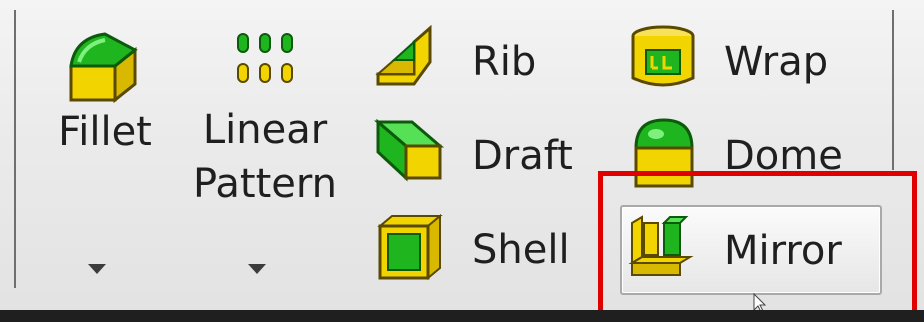  Describe the element at coordinates (257, 269) in the screenshot. I see `linear-pattern-dropdown-arrow` at that location.